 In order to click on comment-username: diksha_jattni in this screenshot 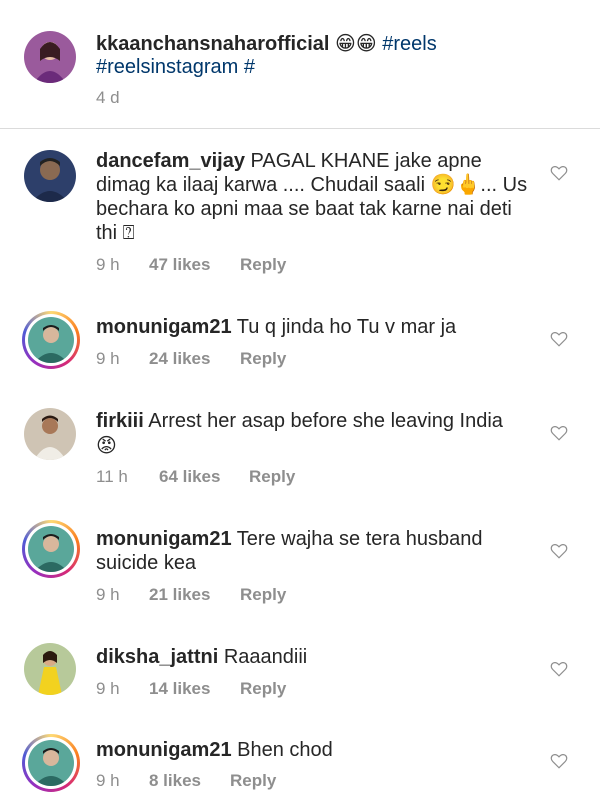, I will do `click(157, 657)`.